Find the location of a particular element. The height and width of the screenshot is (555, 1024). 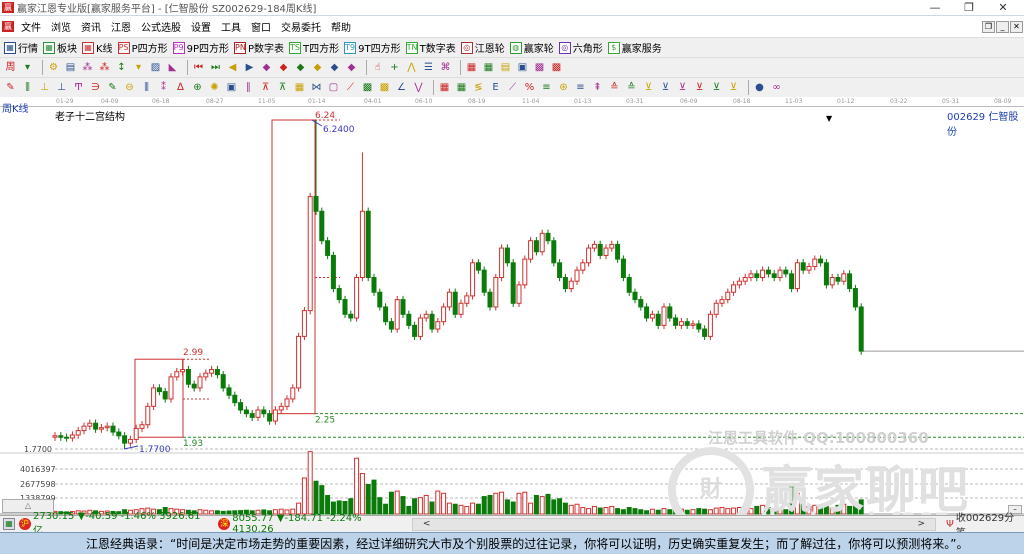

tool-icon-17: ◆ is located at coordinates (317, 67).